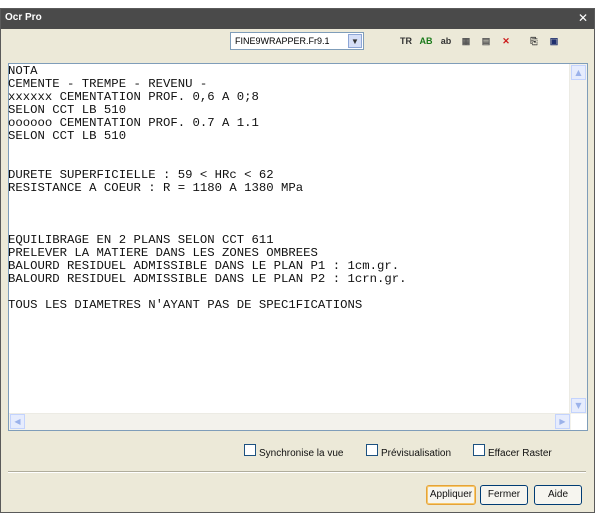  I want to click on preview-checkbox, so click(372, 450).